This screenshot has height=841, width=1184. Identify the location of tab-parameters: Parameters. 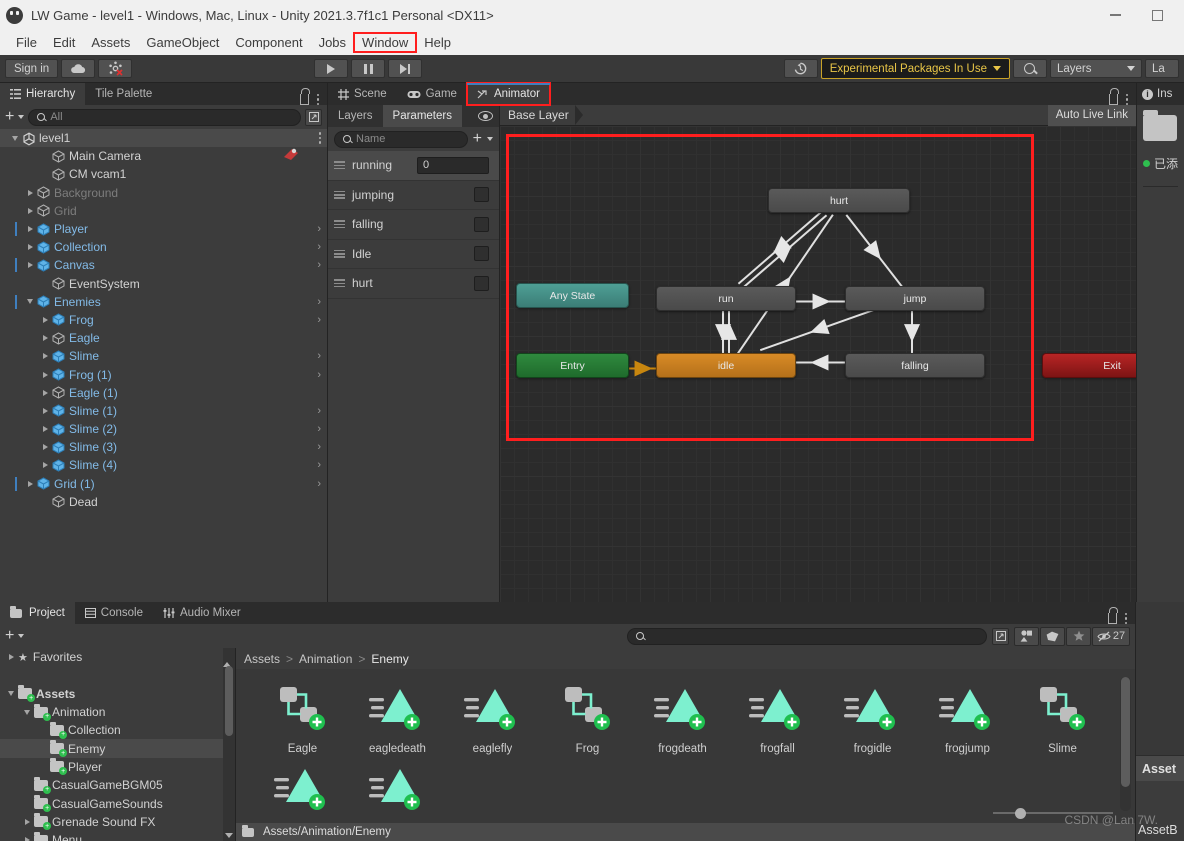
(422, 116).